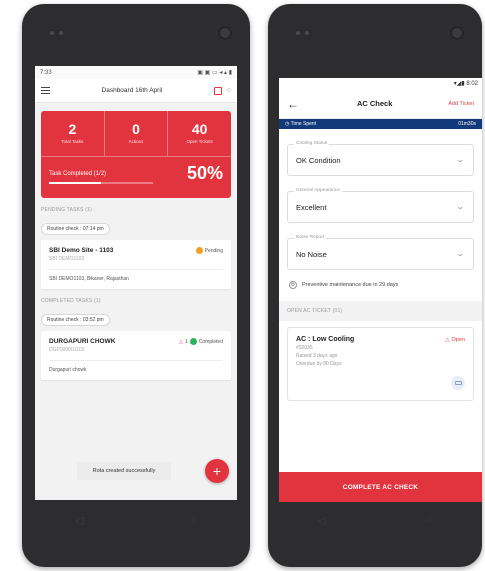 This screenshot has width=485, height=571. I want to click on stat-total-tasks: 2 Total Tasks, so click(73, 133).